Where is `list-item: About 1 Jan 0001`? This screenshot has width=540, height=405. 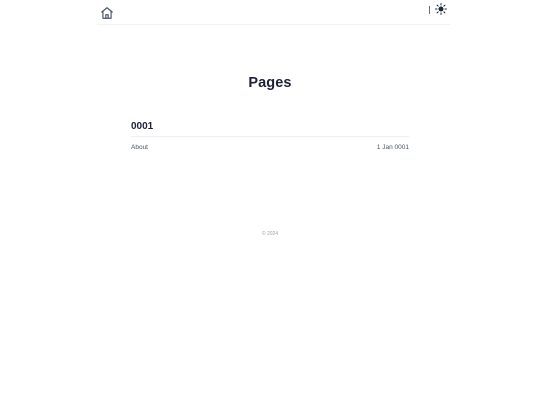 list-item: About 1 Jan 0001 is located at coordinates (270, 147).